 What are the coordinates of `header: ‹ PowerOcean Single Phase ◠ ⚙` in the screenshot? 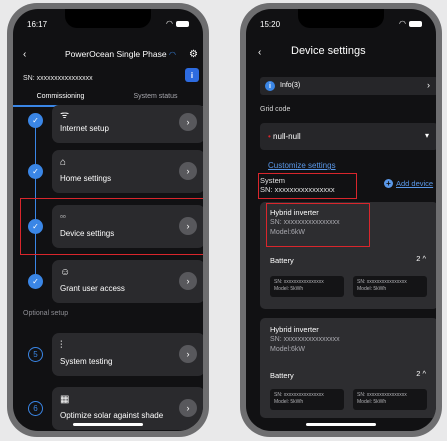 It's located at (108, 54).